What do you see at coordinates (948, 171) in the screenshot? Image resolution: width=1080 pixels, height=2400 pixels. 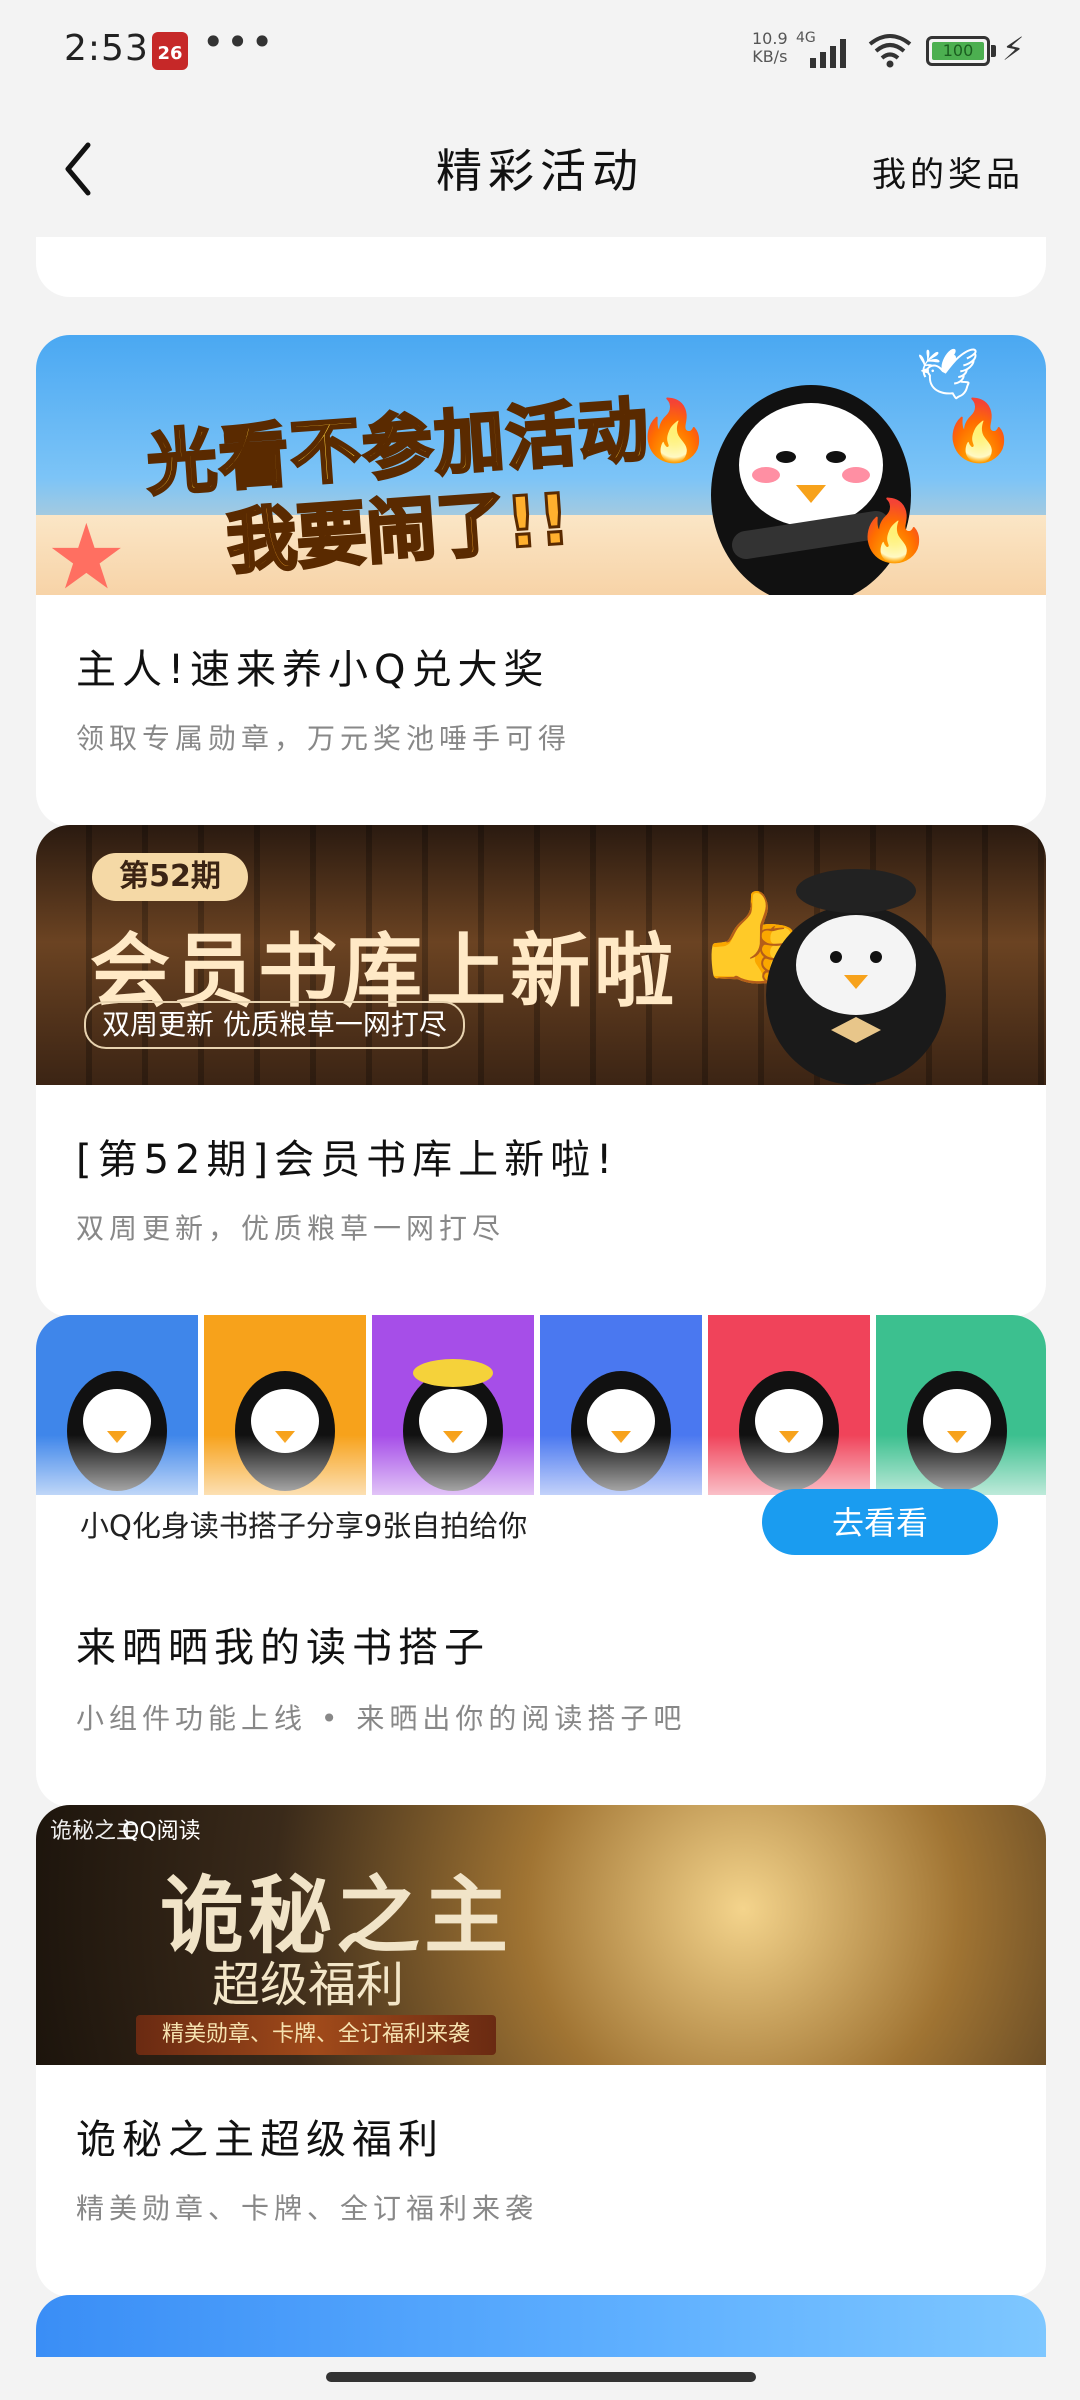 I see `my-prizes-link: 我的奖品` at bounding box center [948, 171].